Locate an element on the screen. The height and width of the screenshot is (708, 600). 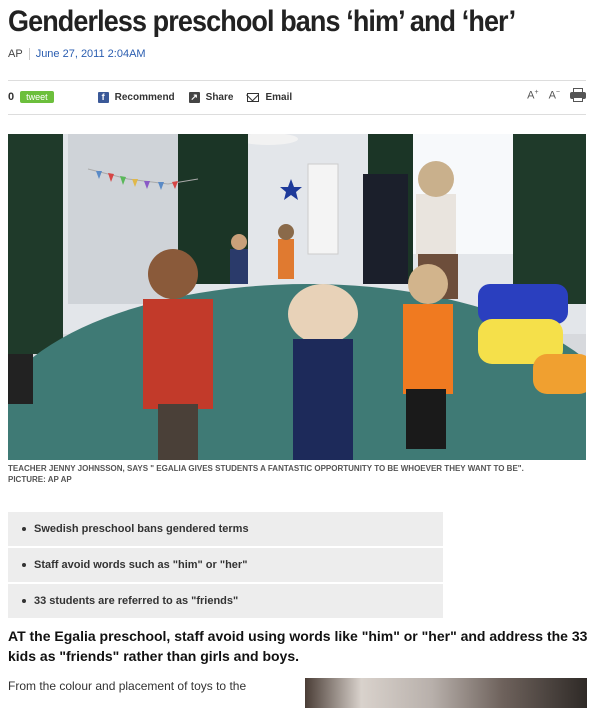
article-date: June 27, 2011 2:04AM is located at coordinates (90, 54).